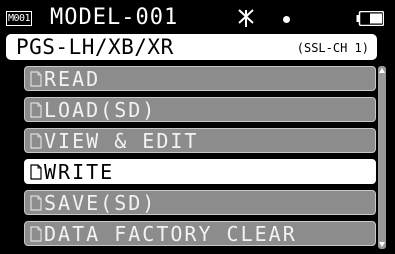 This screenshot has height=254, width=395. What do you see at coordinates (95, 47) in the screenshot?
I see `receiver-type: PGS-LH/XB/XR` at bounding box center [95, 47].